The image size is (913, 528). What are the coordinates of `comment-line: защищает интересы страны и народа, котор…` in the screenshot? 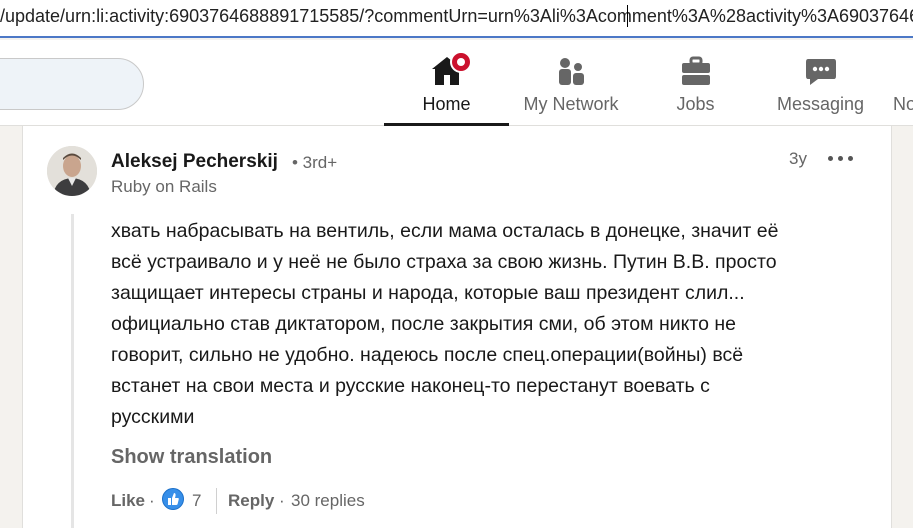 It's located at (428, 293).